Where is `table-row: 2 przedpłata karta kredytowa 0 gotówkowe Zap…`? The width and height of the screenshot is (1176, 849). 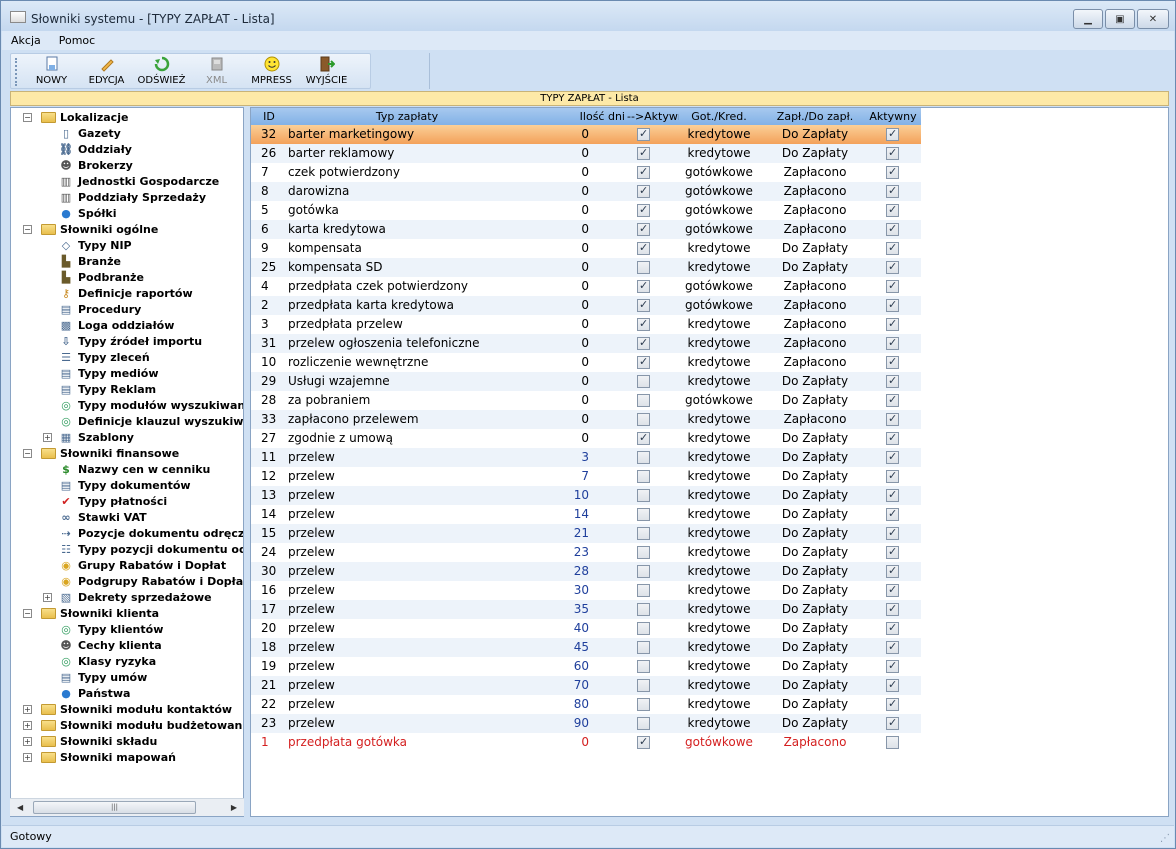 table-row: 2 przedpłata karta kredytowa 0 gotówkowe Zap… is located at coordinates (586, 305).